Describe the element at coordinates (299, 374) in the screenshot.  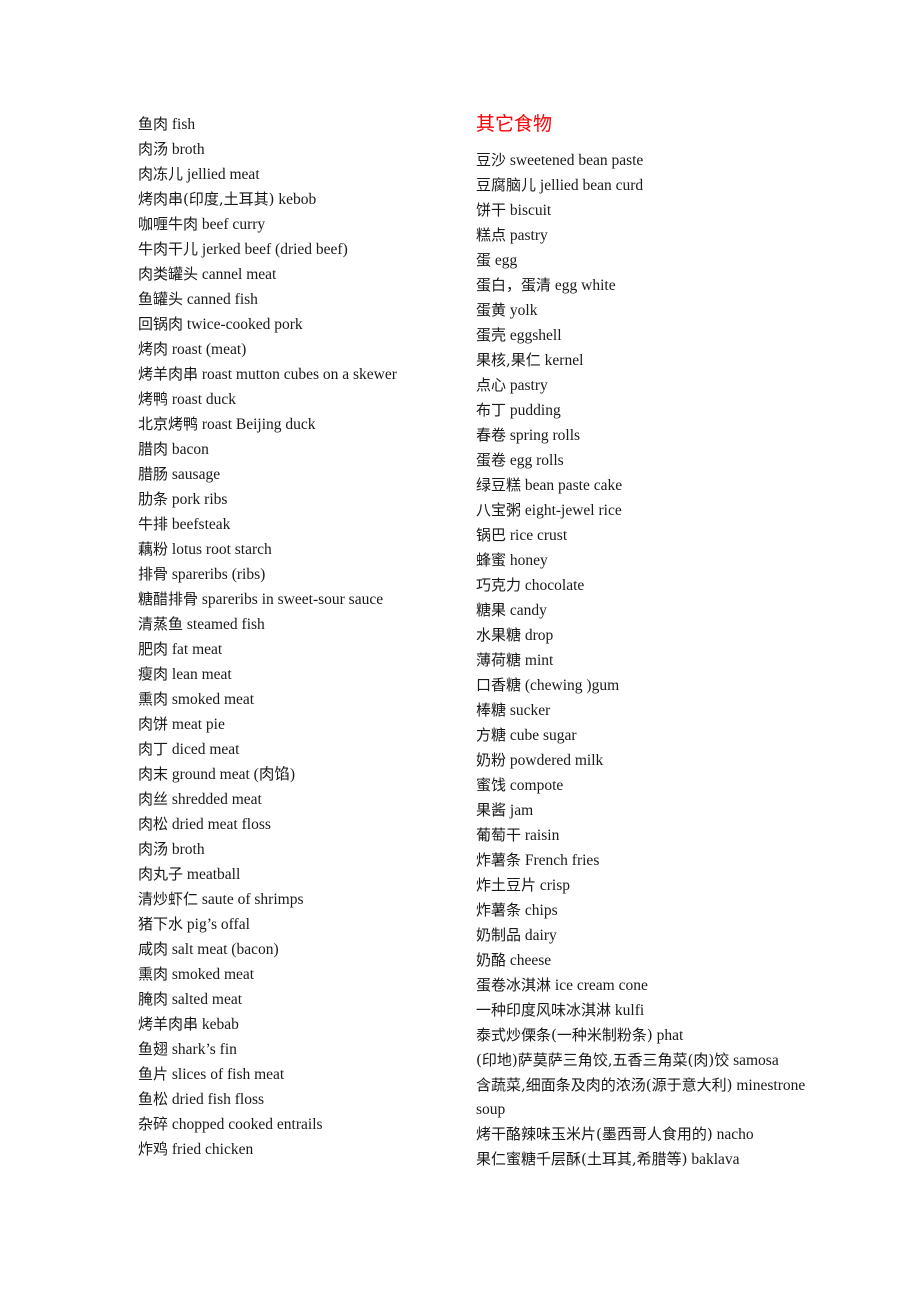
I see `entry-english: roast mutton cubes on a skewer` at that location.